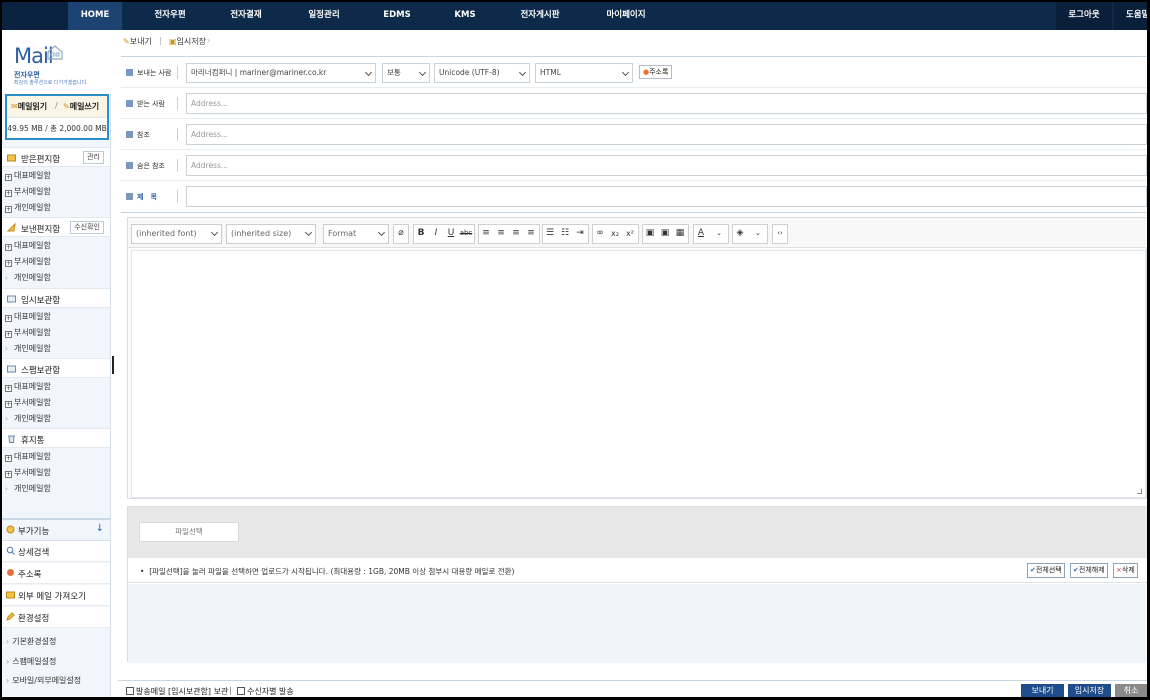 The width and height of the screenshot is (1150, 700). What do you see at coordinates (170, 16) in the screenshot?
I see `nav-email: 전자우편` at bounding box center [170, 16].